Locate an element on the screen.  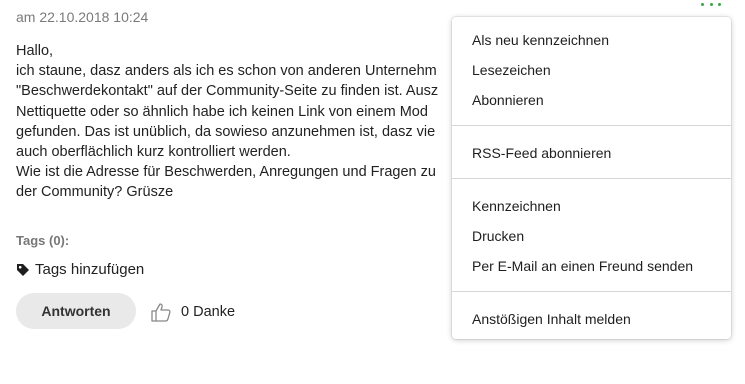
menu-item-mark-unread: Als neu kennzeichnen is located at coordinates (540, 40).